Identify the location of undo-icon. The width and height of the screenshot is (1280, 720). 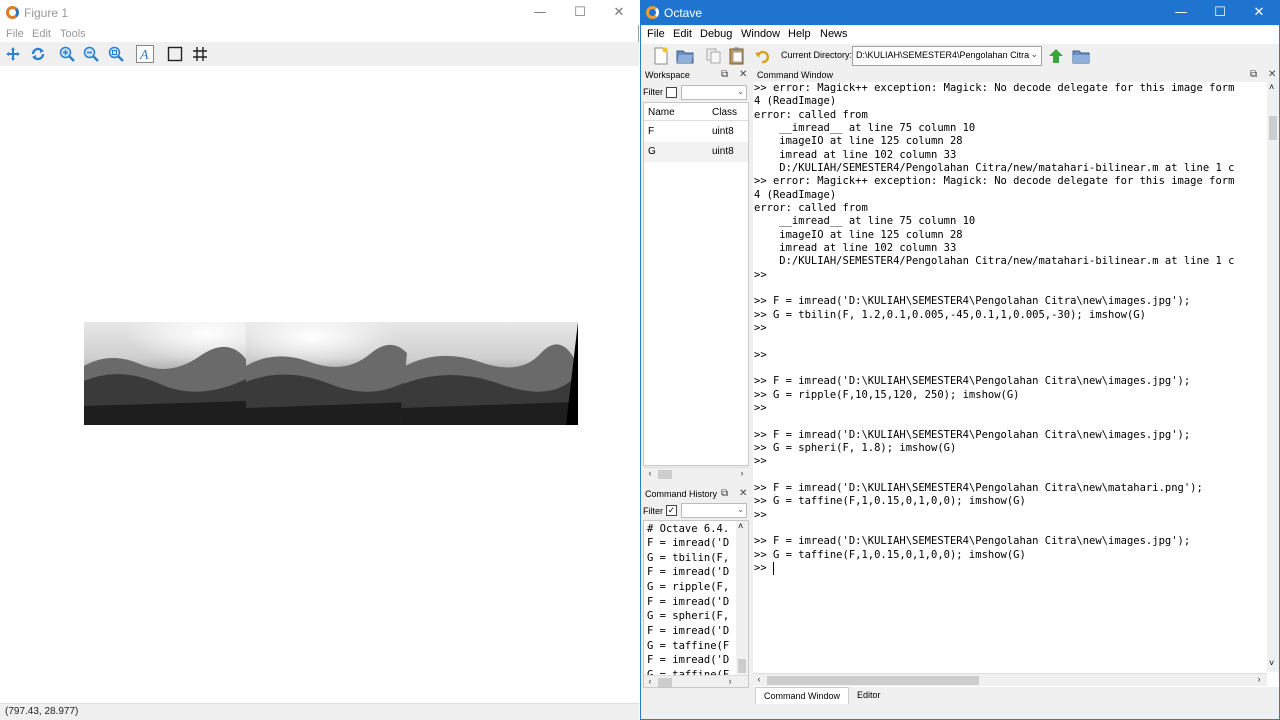
(761, 56).